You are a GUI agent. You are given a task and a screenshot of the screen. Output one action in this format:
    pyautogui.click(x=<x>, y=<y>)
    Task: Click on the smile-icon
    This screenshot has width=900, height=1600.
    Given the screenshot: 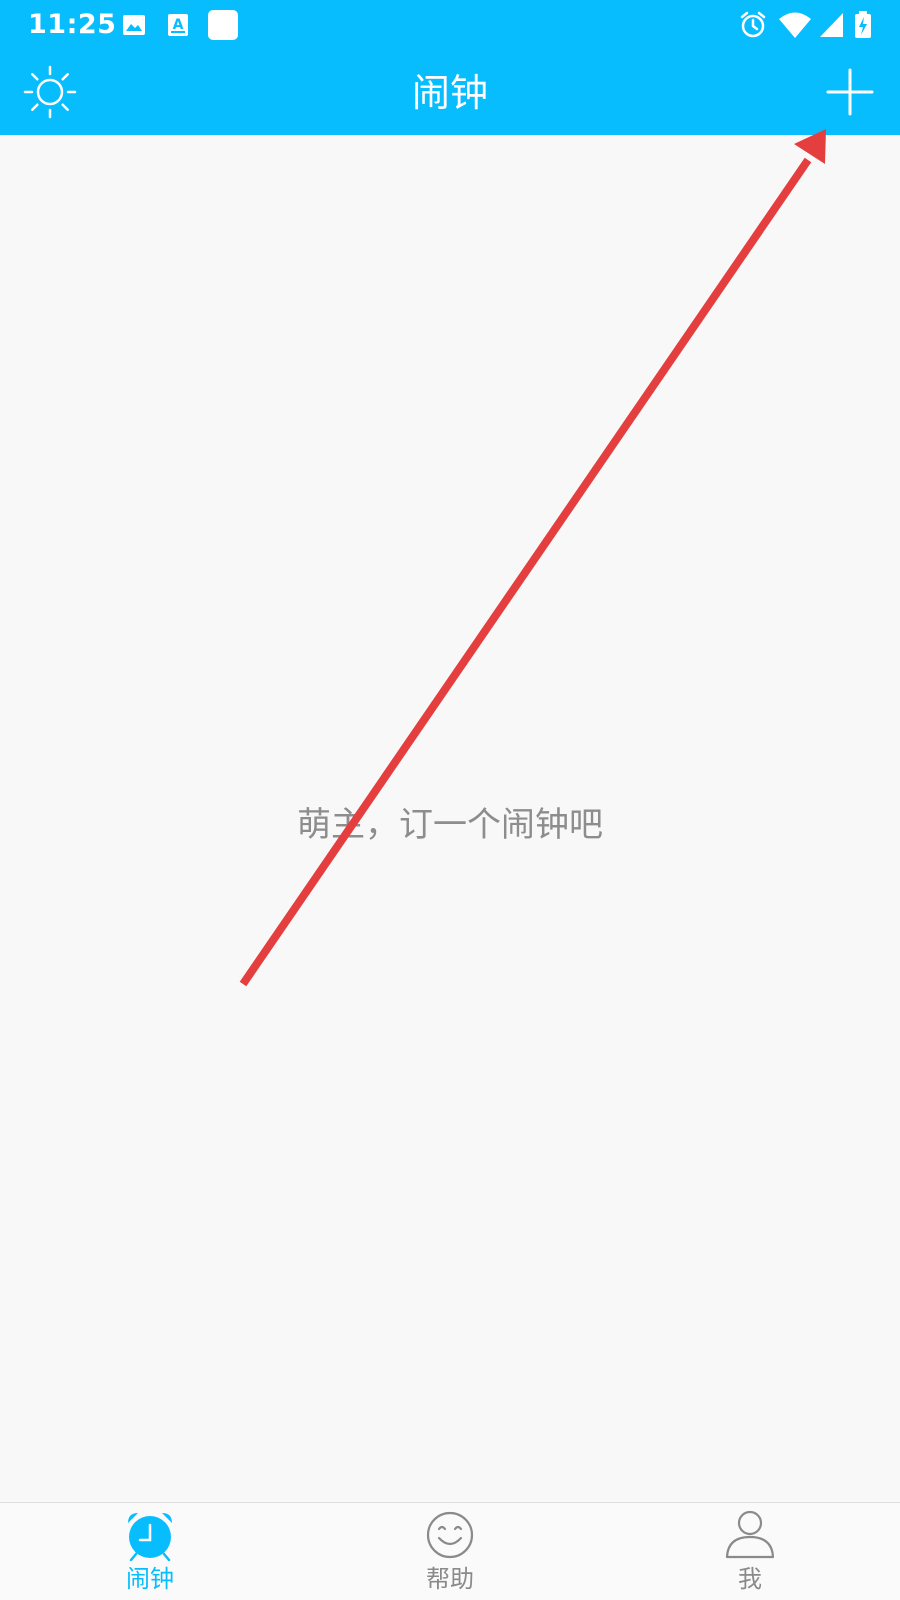 What is the action you would take?
    pyautogui.click(x=450, y=1535)
    